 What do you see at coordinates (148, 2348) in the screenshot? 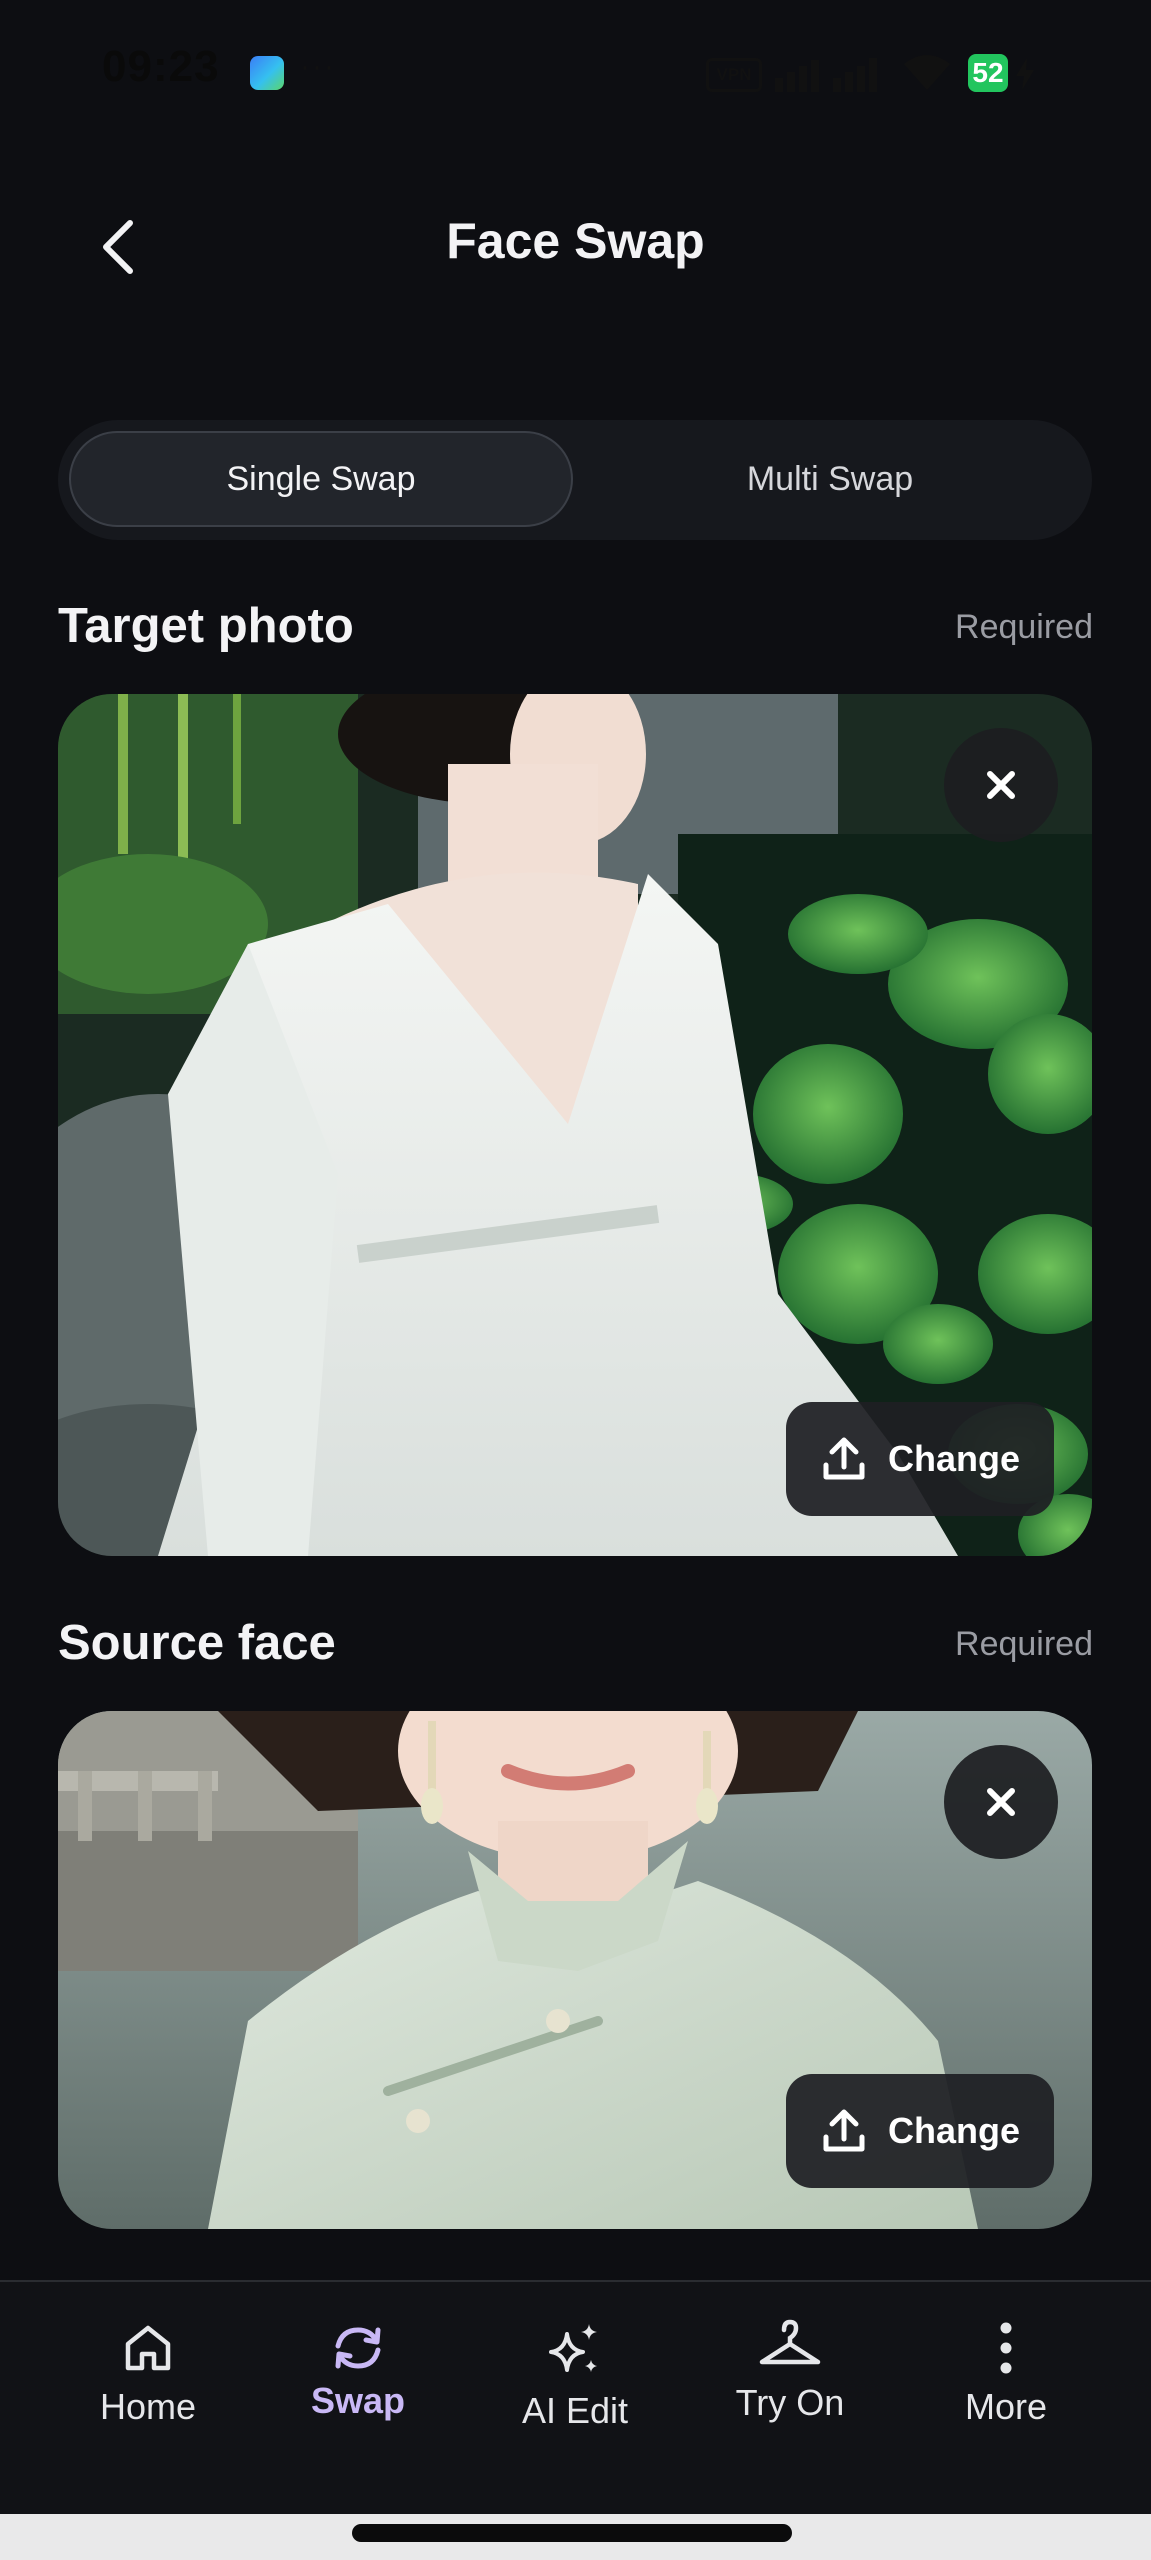
I see `home-icon` at bounding box center [148, 2348].